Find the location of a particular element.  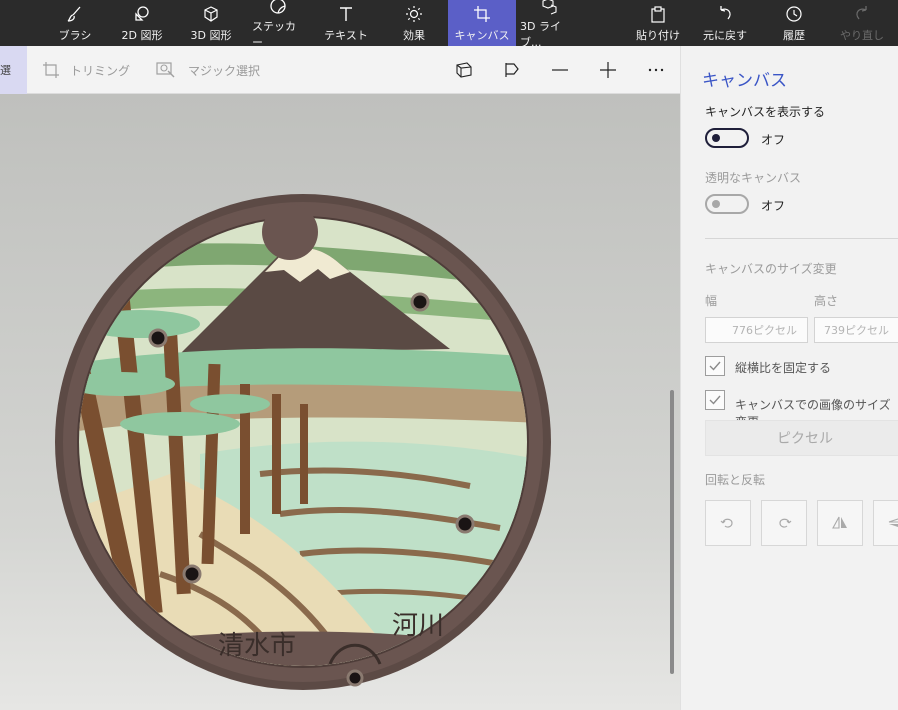

text-icon is located at coordinates (346, 14).